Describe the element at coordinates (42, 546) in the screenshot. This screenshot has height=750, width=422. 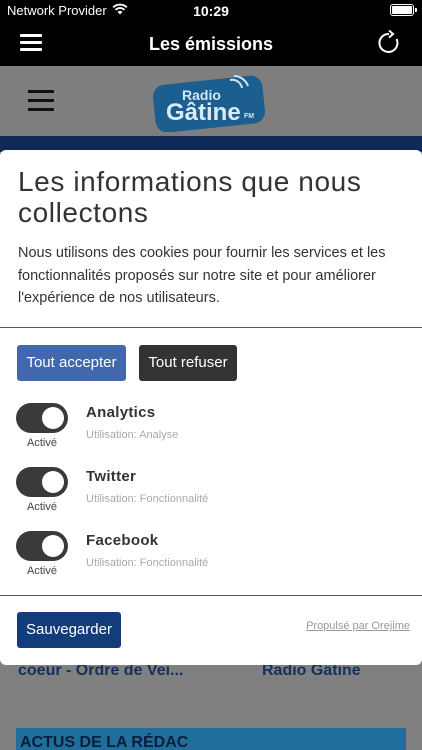
I see `facebook-toggle` at that location.